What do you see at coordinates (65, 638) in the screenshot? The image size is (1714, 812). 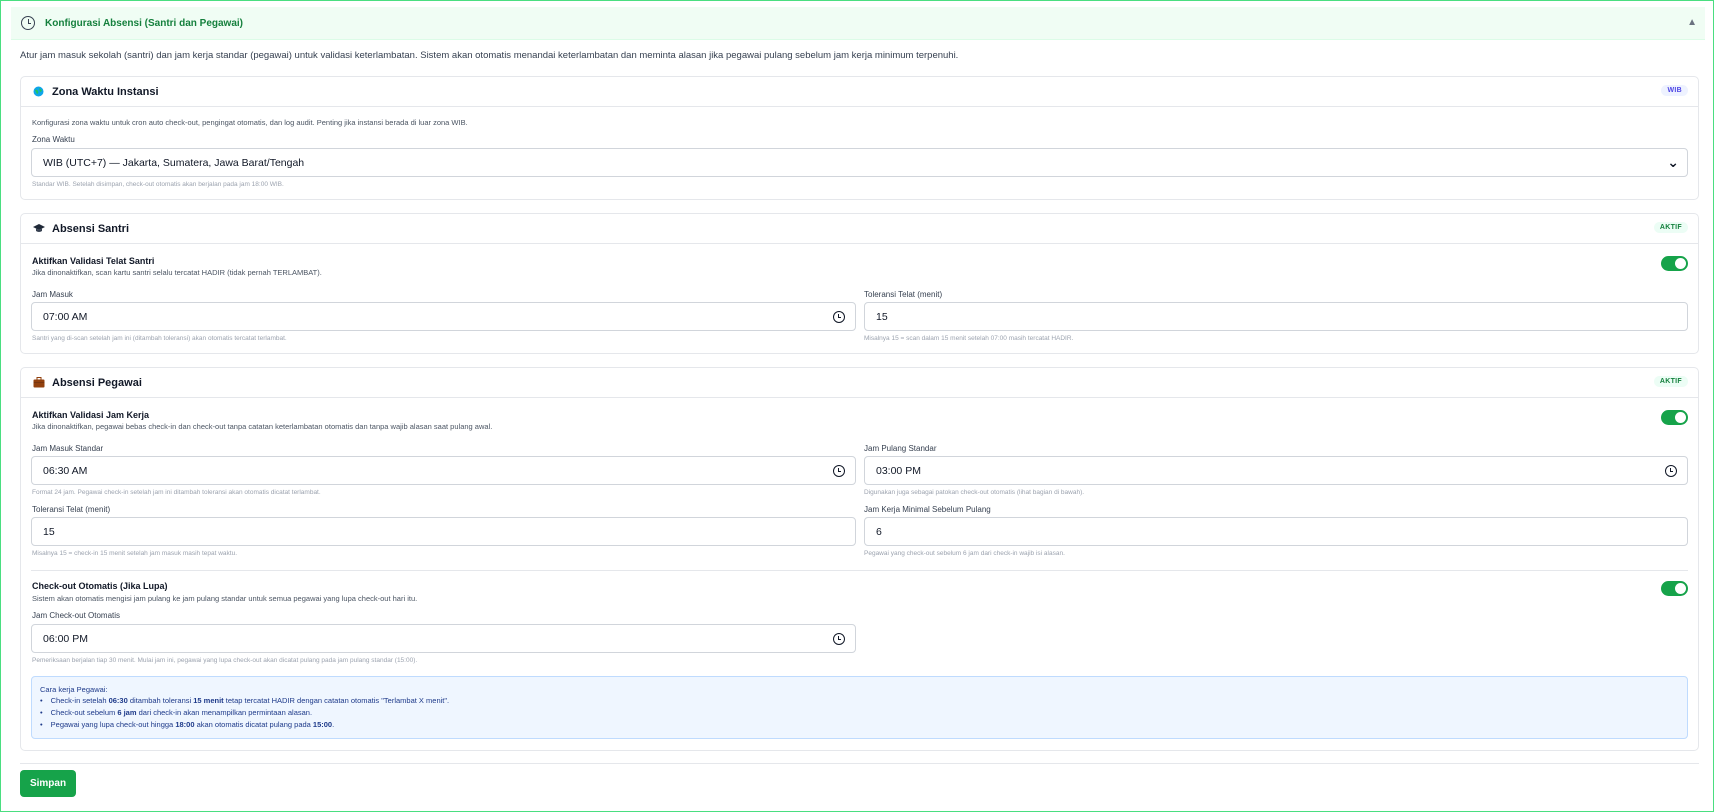 I see `auto-checkout-time-value: 06:00 PM` at bounding box center [65, 638].